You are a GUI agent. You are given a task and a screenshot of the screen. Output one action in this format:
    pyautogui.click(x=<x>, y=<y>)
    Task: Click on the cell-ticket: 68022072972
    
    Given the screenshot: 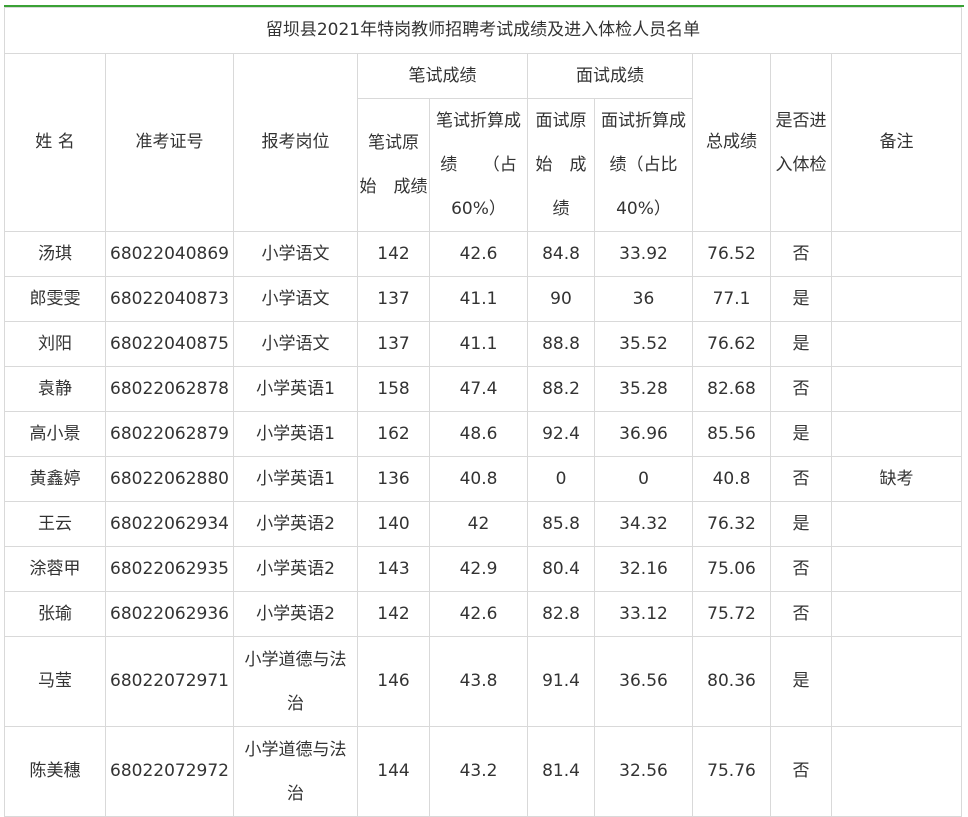 What is the action you would take?
    pyautogui.click(x=169, y=771)
    